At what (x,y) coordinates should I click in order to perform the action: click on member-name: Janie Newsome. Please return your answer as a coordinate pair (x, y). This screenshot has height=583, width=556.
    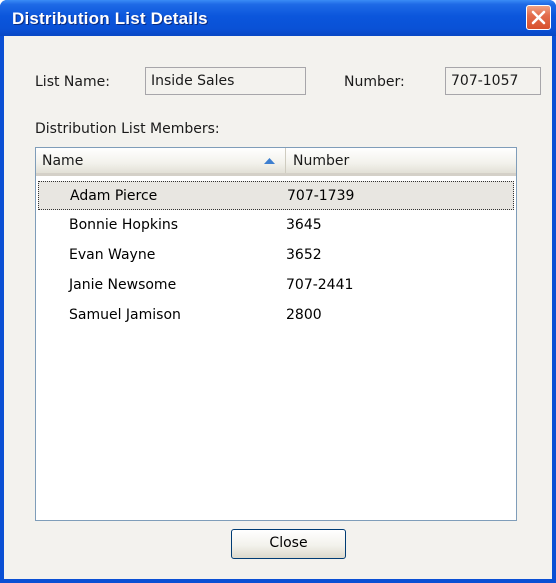
    Looking at the image, I should click on (123, 285).